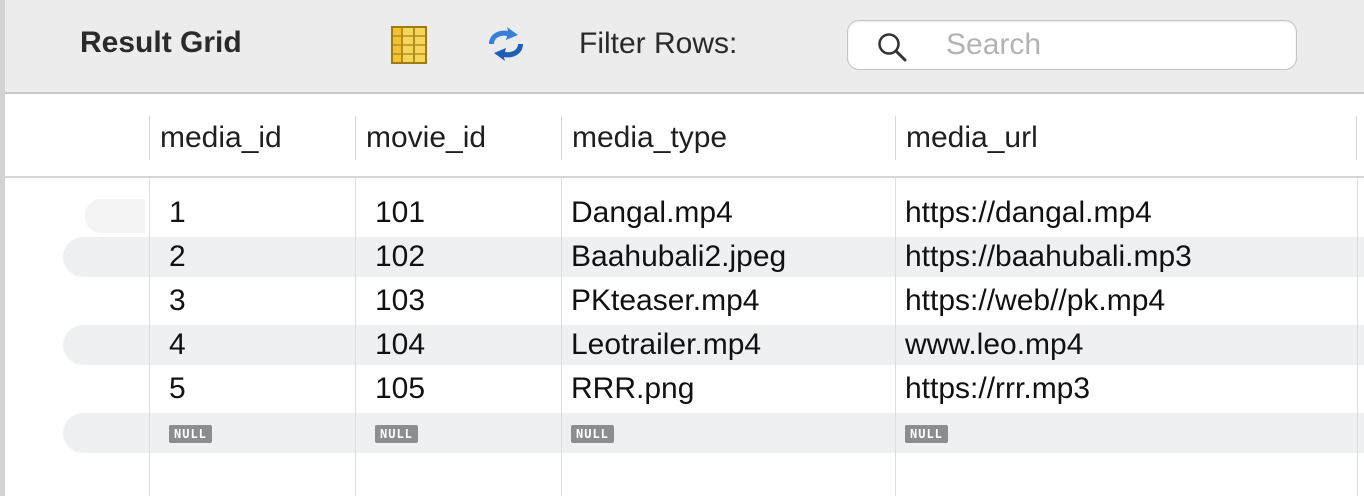 The height and width of the screenshot is (496, 1364). I want to click on magnifier-icon, so click(892, 47).